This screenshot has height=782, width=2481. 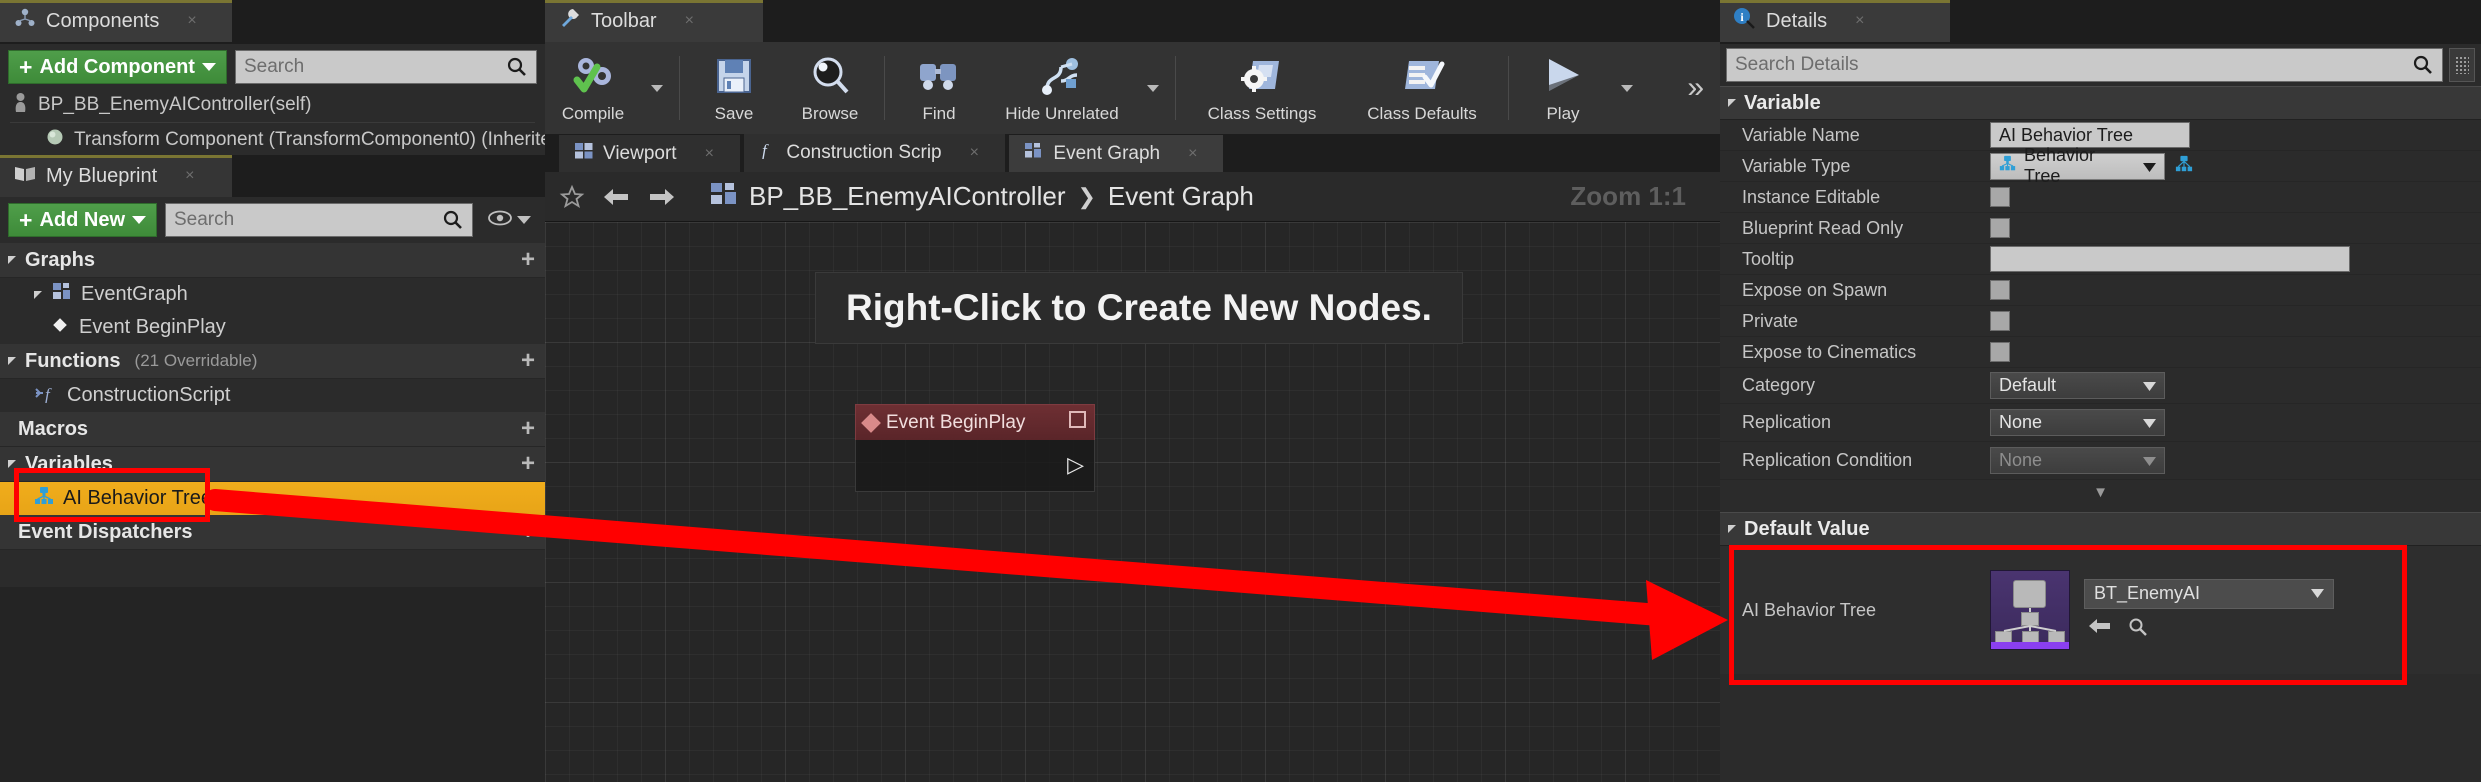 I want to click on category-header-variable: Variable, so click(x=2100, y=103).